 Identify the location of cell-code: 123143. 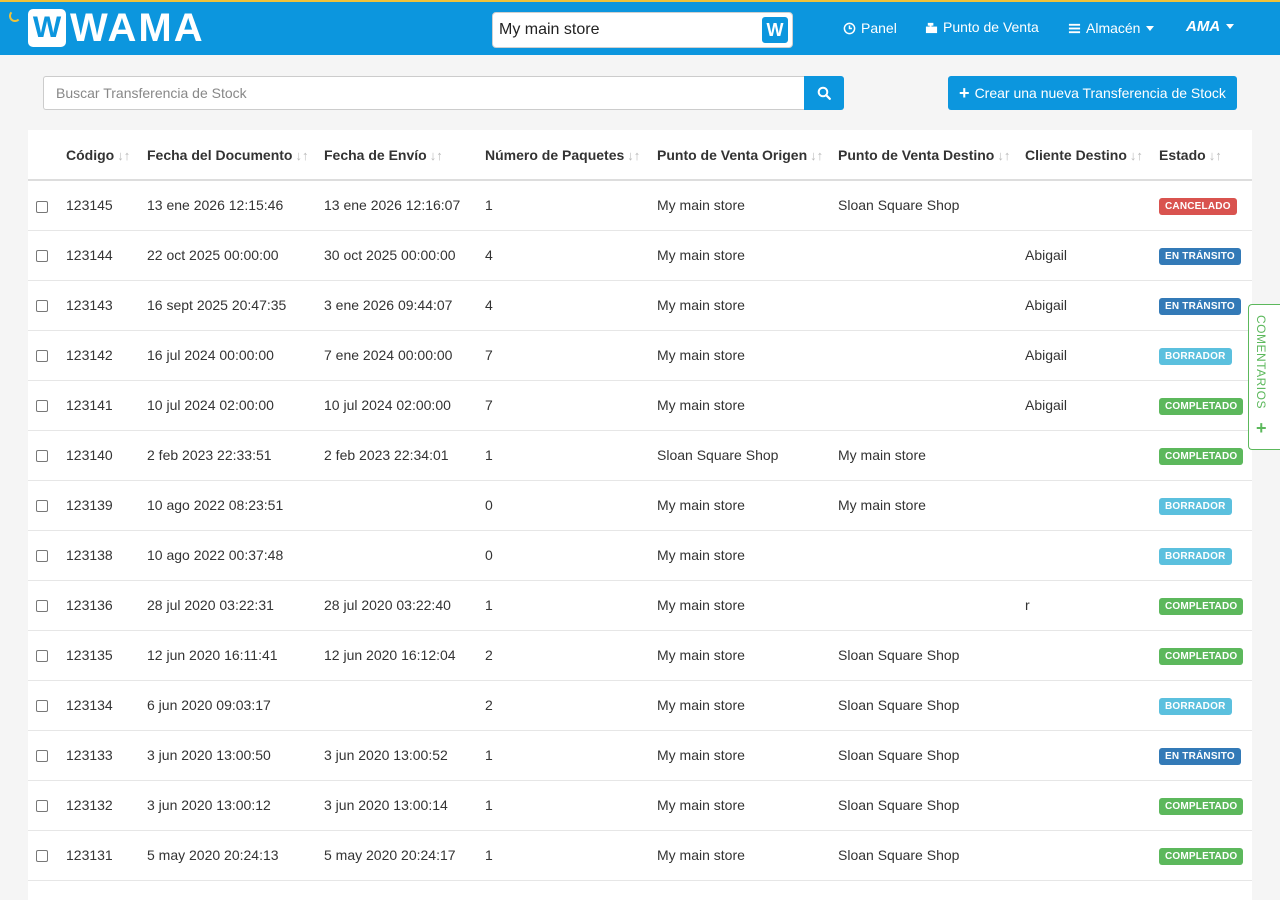
(106, 305).